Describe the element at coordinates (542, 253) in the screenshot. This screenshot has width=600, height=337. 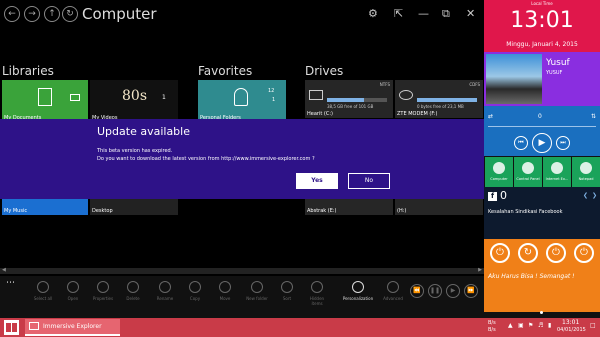
I see `power-tile: ⏻ ↻ ⏻ ⏻` at that location.